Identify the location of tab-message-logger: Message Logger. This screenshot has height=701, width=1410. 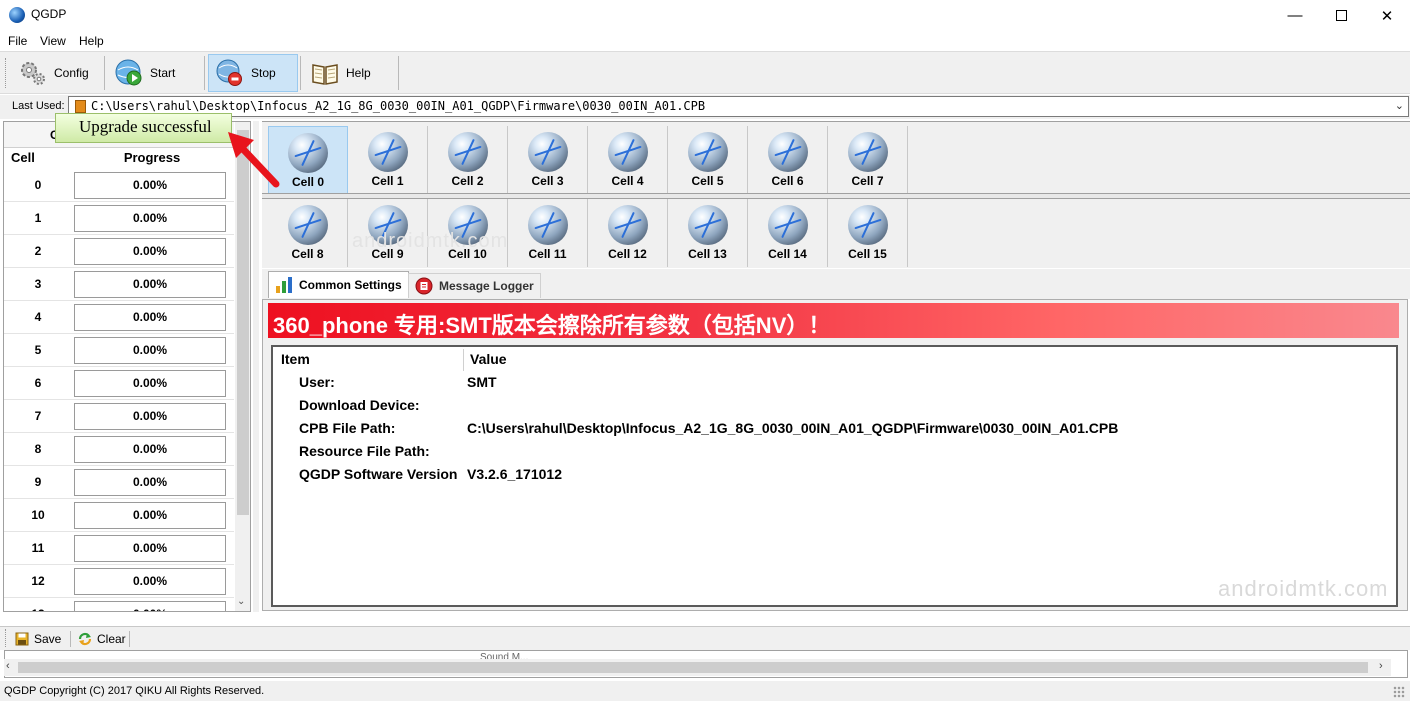
(474, 285).